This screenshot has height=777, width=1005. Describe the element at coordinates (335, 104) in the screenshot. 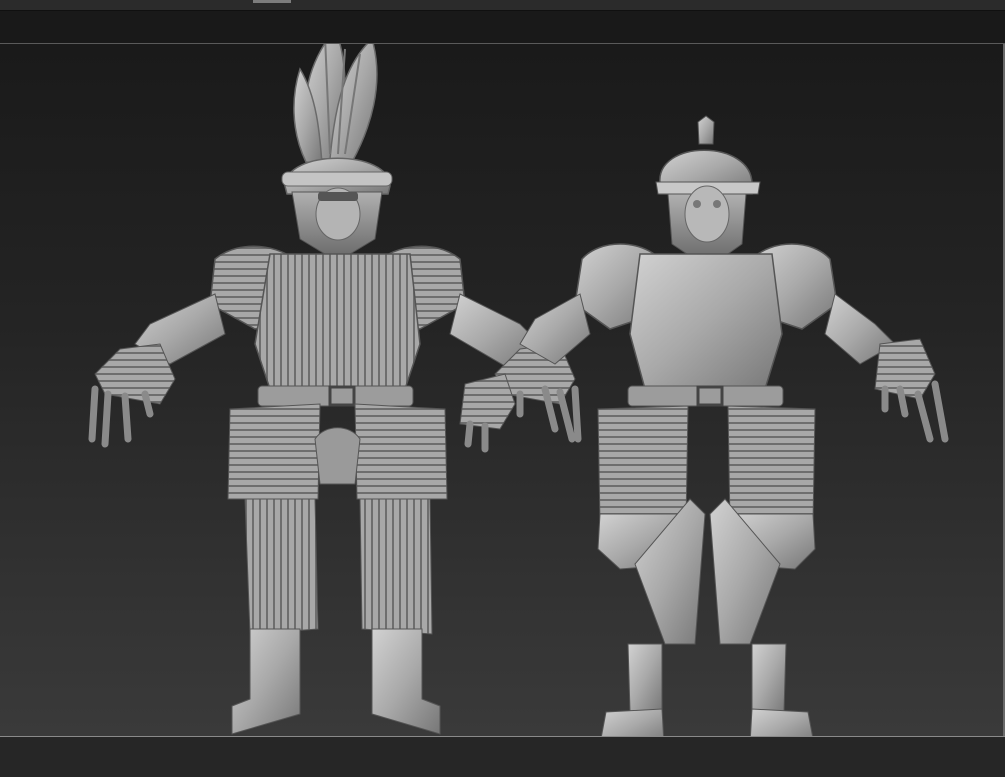

I see `plume` at that location.